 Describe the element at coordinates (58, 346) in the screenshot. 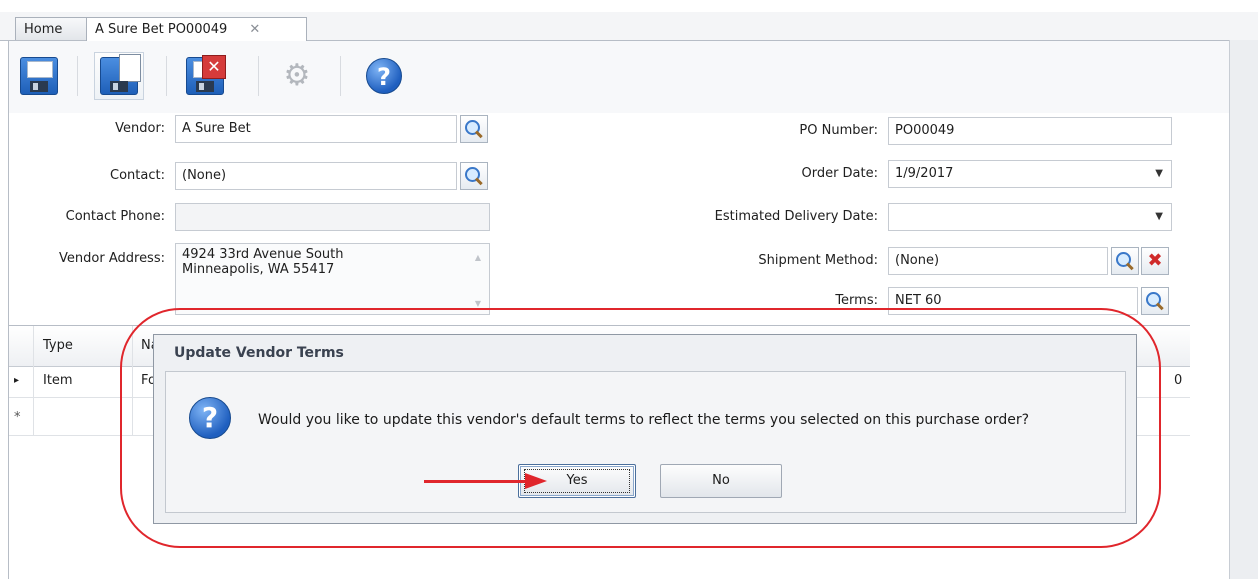

I see `column-header-type: Type` at that location.